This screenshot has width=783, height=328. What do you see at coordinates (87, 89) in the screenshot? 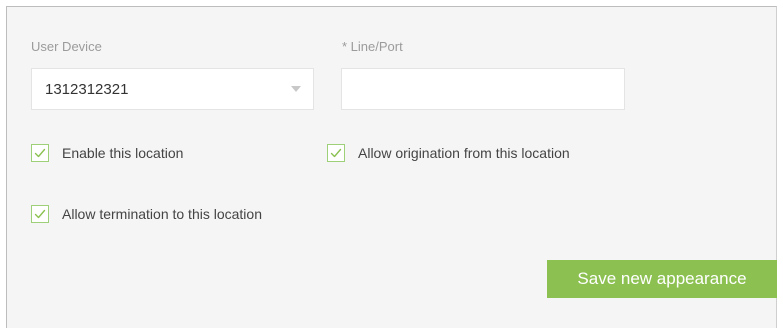
I see `user-device-selected-value: 1312312321` at bounding box center [87, 89].